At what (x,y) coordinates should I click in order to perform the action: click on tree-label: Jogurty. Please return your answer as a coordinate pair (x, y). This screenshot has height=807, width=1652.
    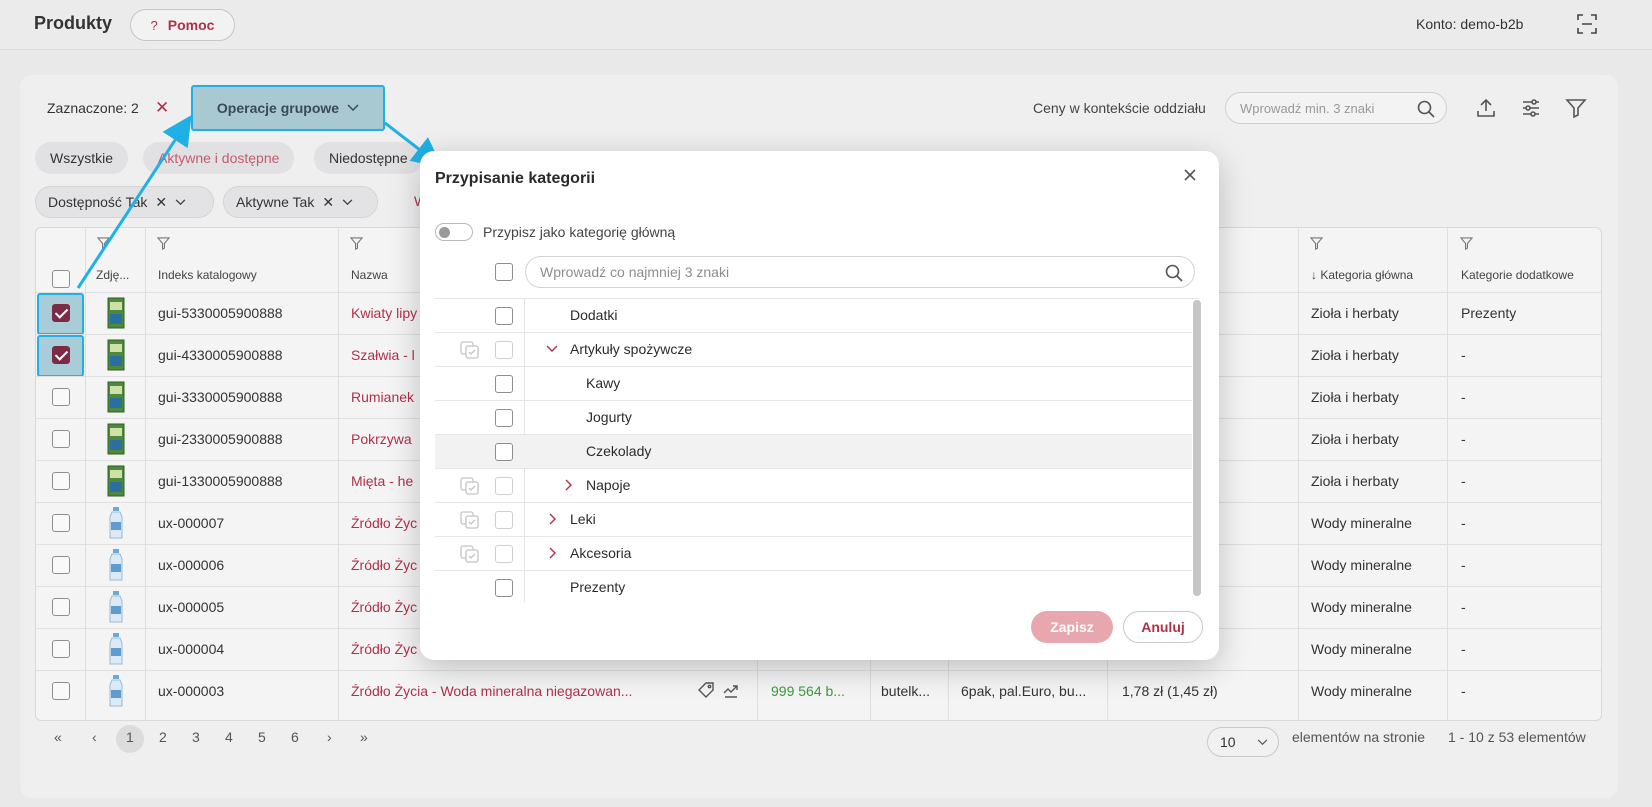
    Looking at the image, I should click on (609, 417).